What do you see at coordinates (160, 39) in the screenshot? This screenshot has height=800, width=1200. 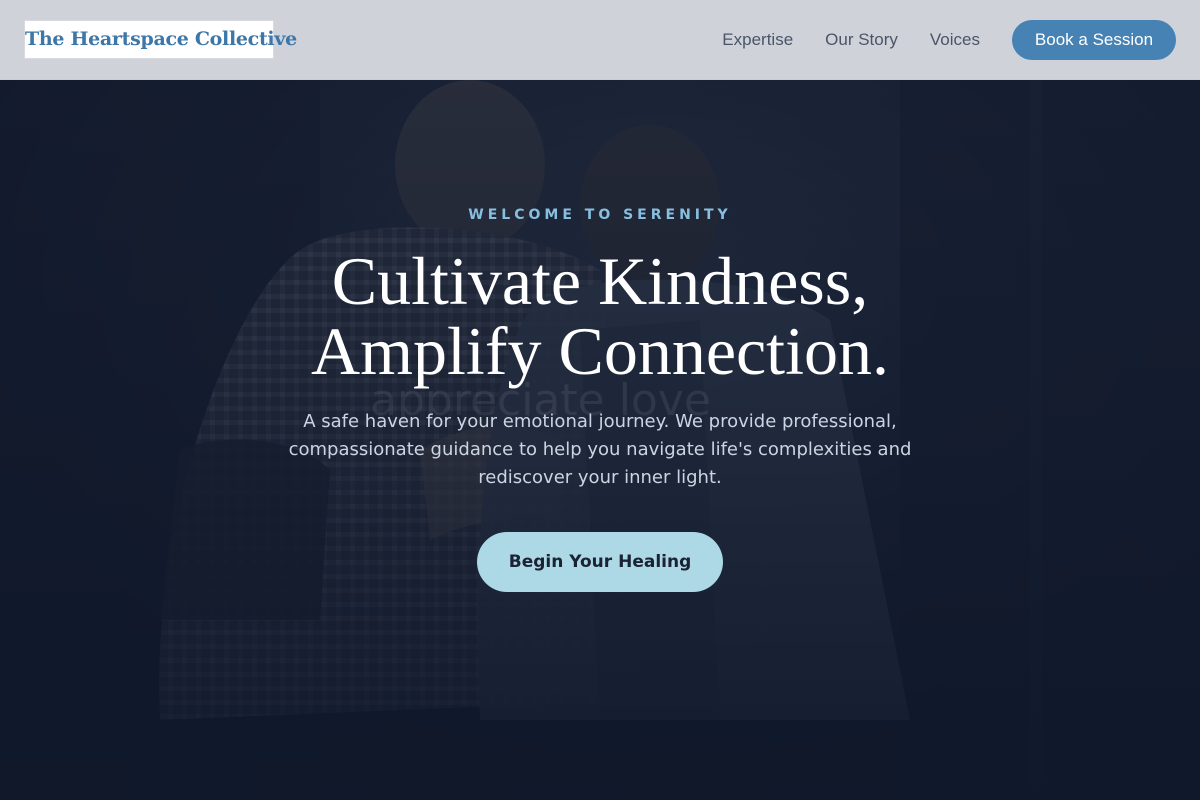 I see `brand-logo: The Heartspace Collective` at bounding box center [160, 39].